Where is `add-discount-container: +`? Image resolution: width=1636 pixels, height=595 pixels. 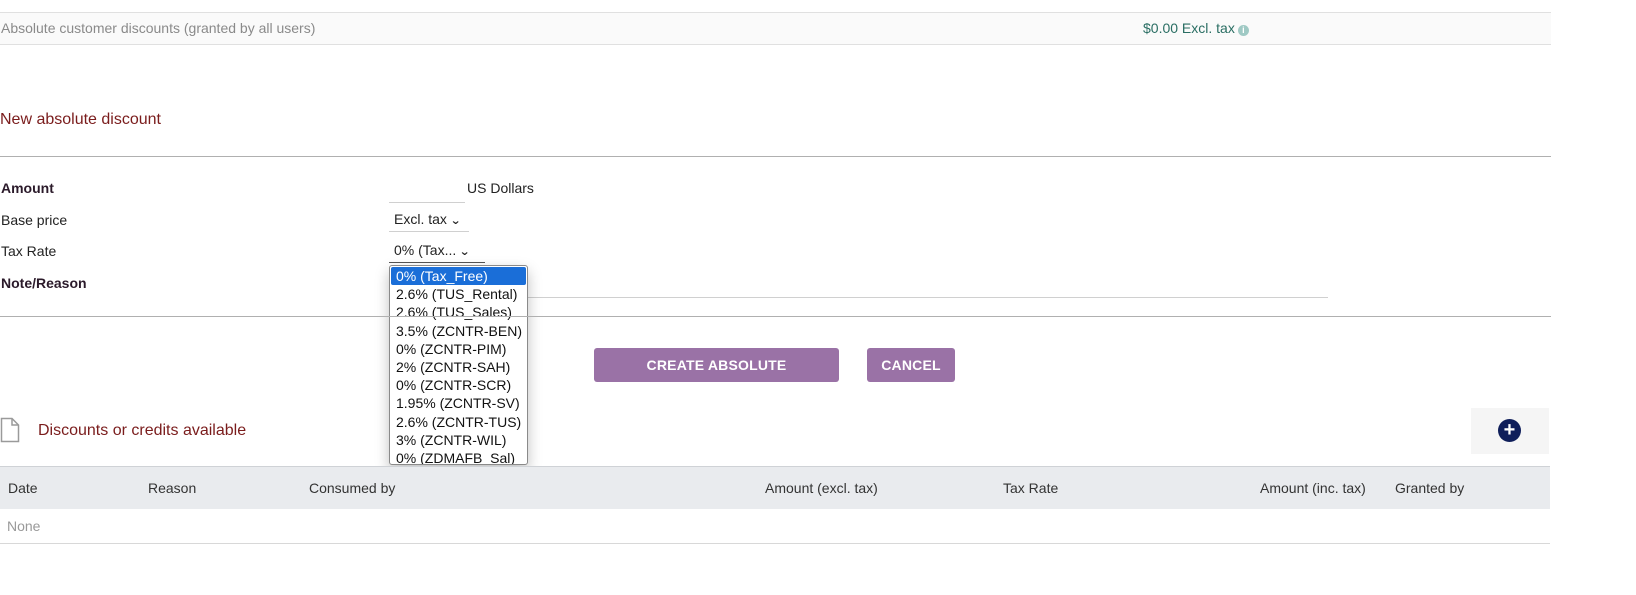
add-discount-container: + is located at coordinates (1510, 431).